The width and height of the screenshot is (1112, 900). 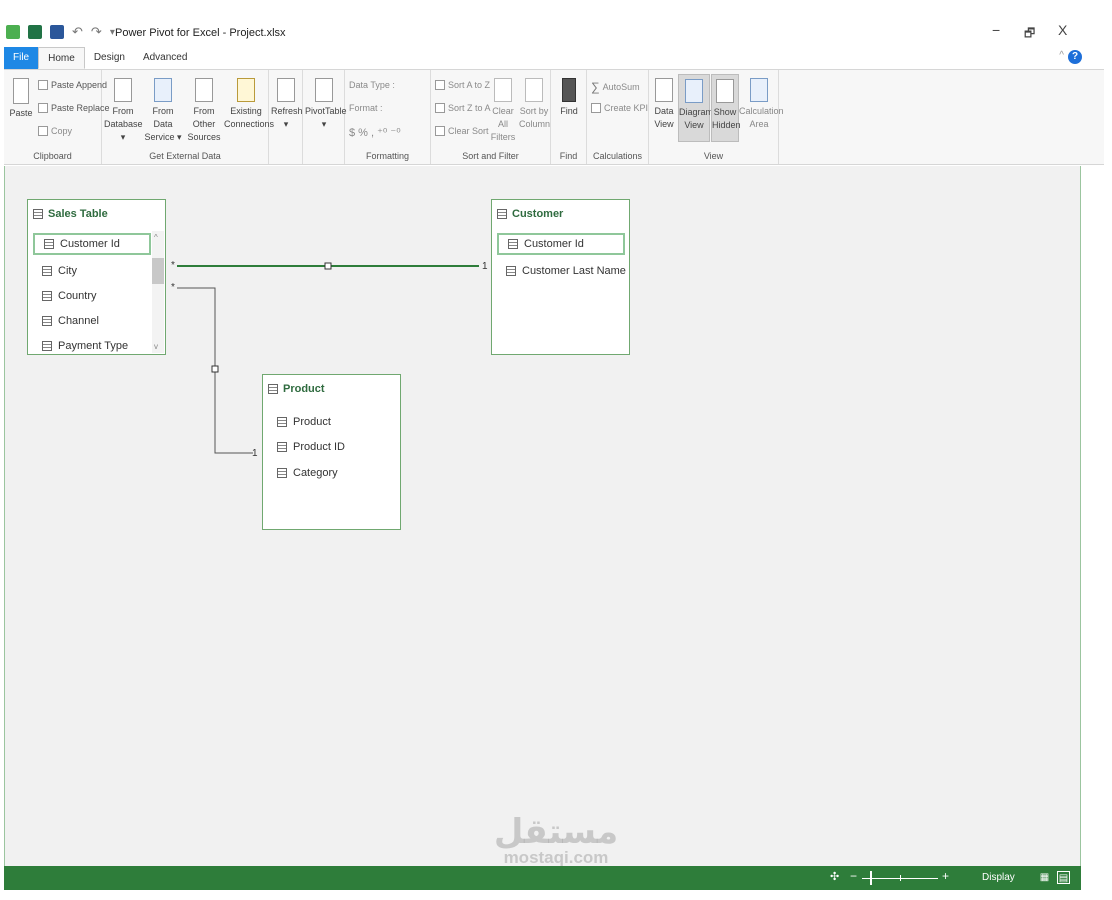 I want to click on fit-to-screen-icon: ✣, so click(x=834, y=876).